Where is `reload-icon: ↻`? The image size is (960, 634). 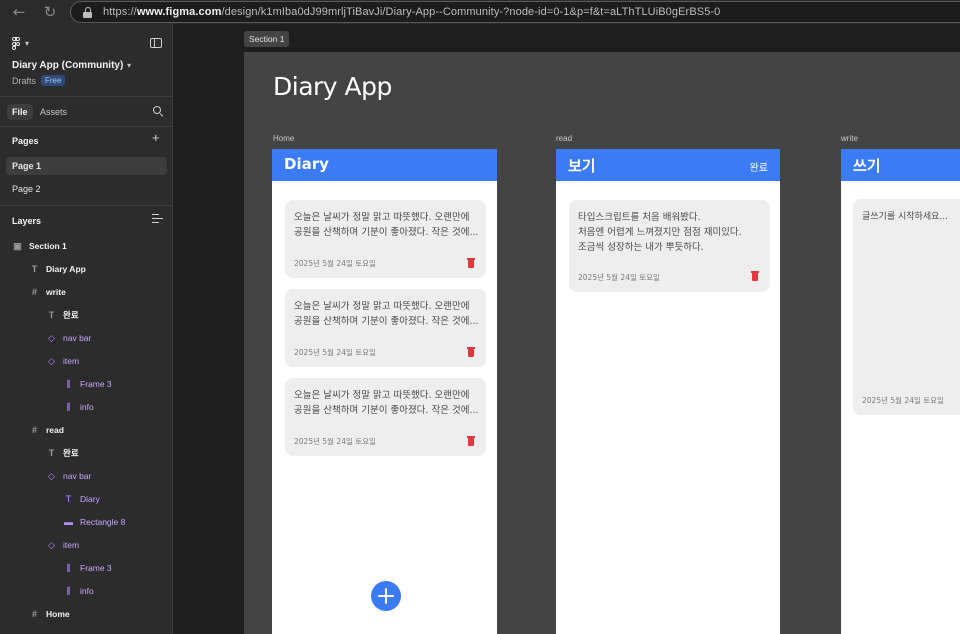 reload-icon: ↻ is located at coordinates (50, 12).